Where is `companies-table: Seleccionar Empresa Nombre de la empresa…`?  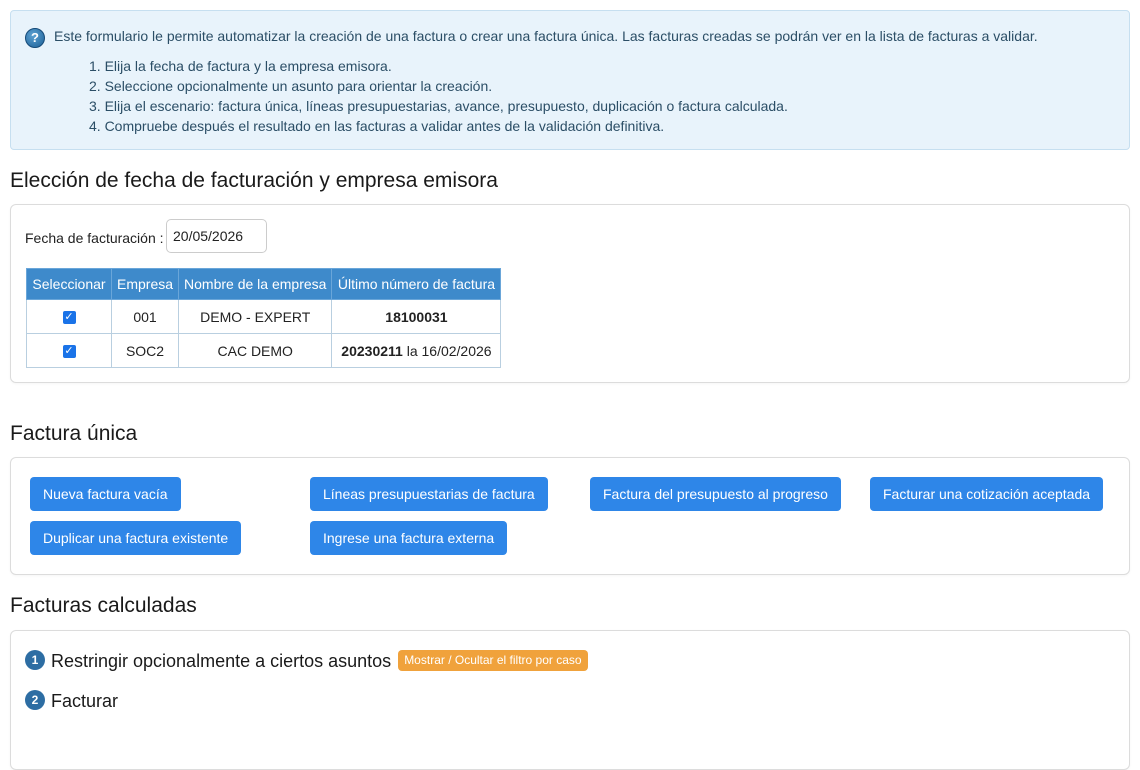
companies-table: Seleccionar Empresa Nombre de la empresa… is located at coordinates (264, 318).